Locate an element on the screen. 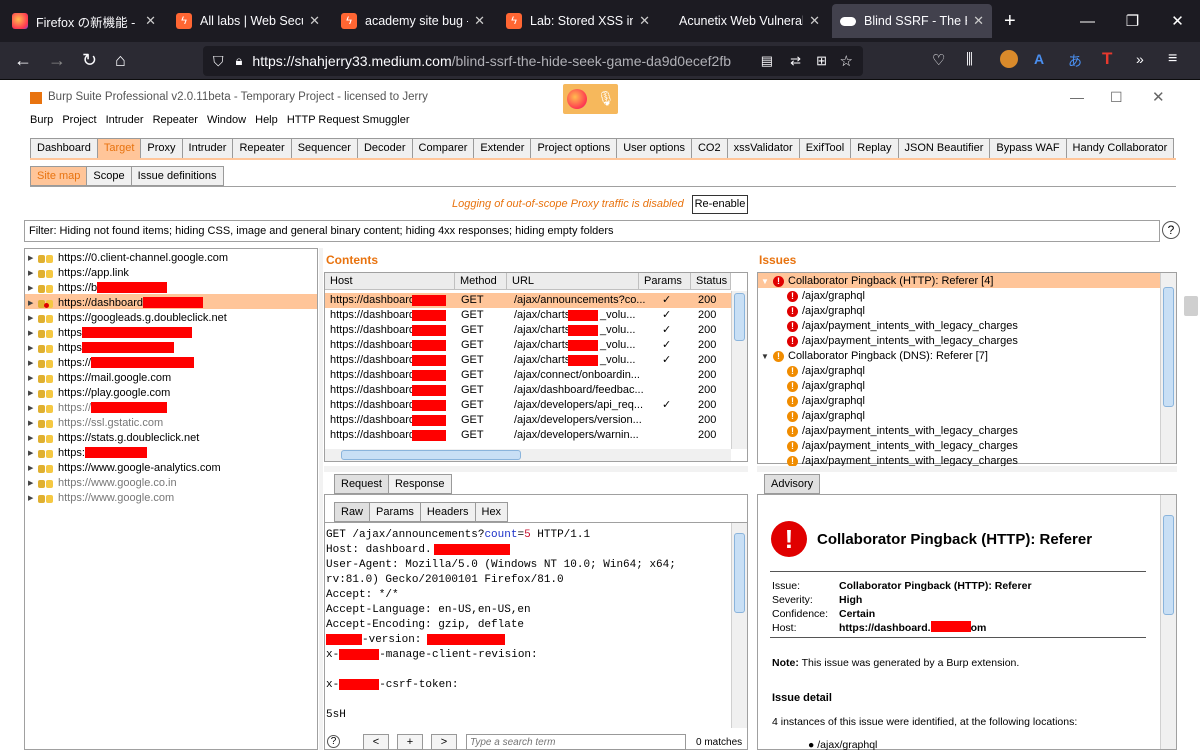  forward-icon: → is located at coordinates (57, 60).